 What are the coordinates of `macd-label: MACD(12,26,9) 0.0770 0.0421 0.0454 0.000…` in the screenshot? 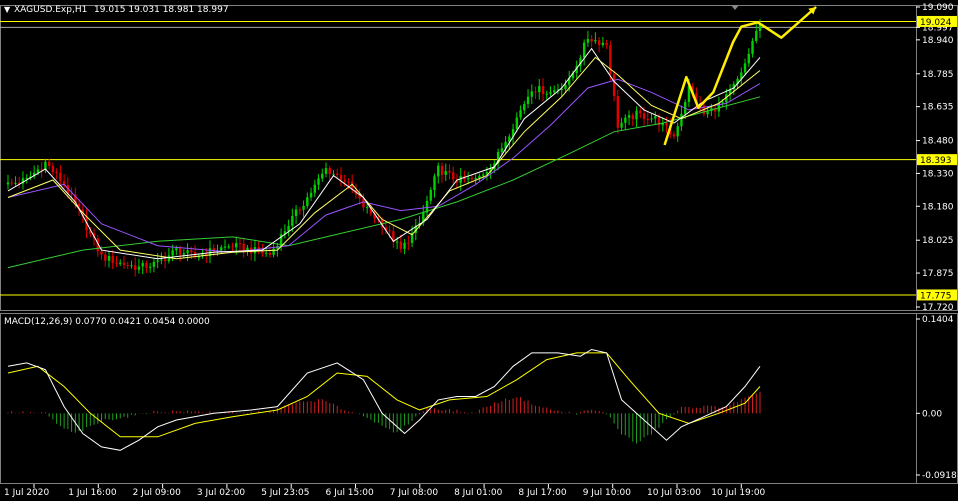 It's located at (107, 322).